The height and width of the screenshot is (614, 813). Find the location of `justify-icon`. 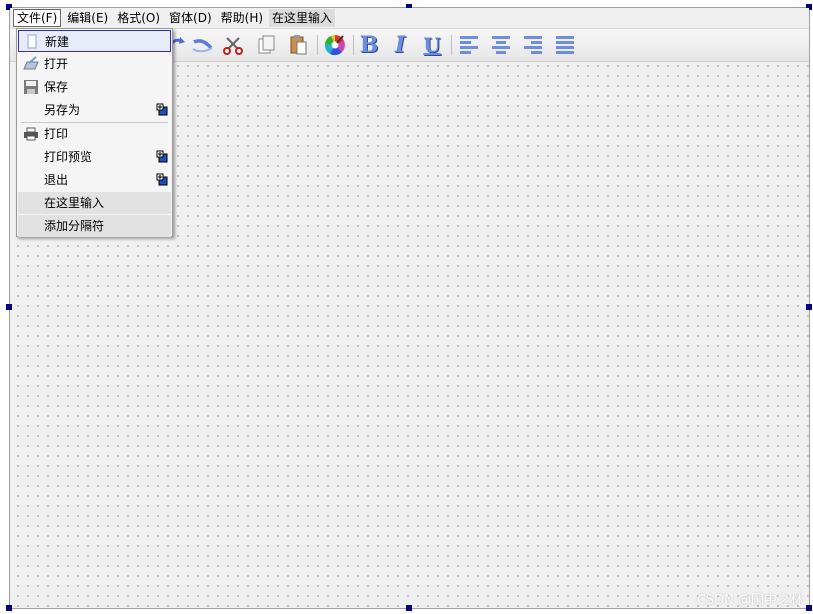

justify-icon is located at coordinates (565, 45).